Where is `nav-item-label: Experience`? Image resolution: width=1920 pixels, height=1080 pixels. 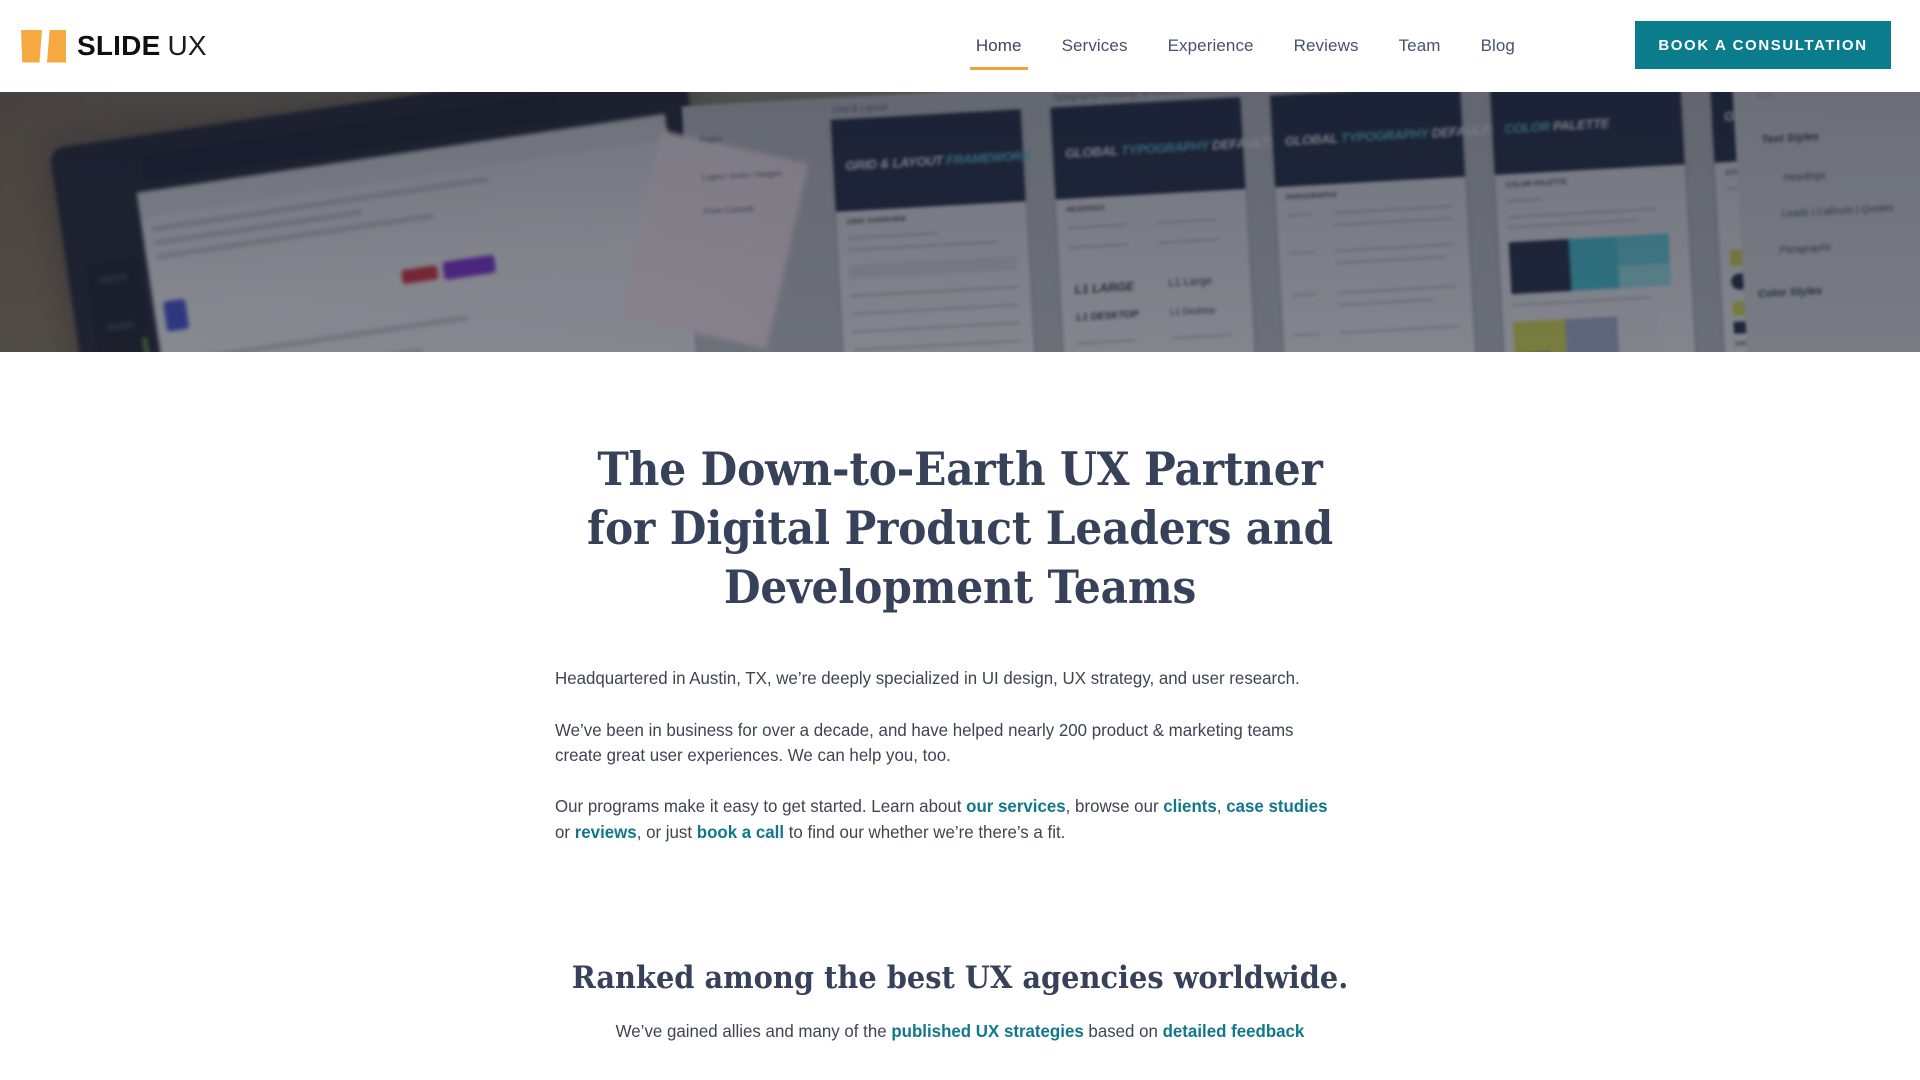
nav-item-label: Experience is located at coordinates (1210, 45).